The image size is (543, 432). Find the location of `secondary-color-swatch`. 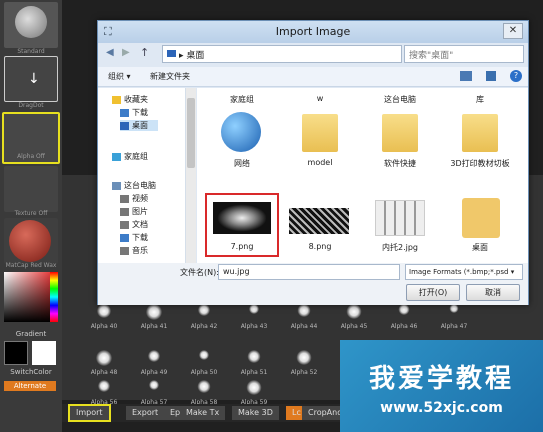

secondary-color-swatch is located at coordinates (44, 353).